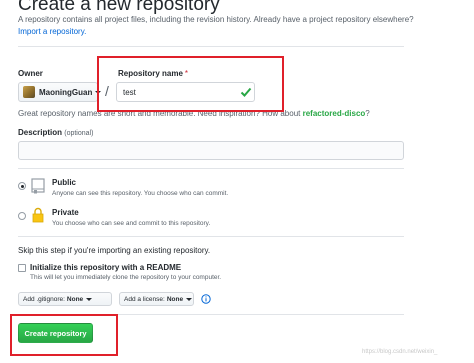 Image resolution: width=474 pixels, height=363 pixels. What do you see at coordinates (52, 31) in the screenshot?
I see `import-repository-link: Import a repository.` at bounding box center [52, 31].